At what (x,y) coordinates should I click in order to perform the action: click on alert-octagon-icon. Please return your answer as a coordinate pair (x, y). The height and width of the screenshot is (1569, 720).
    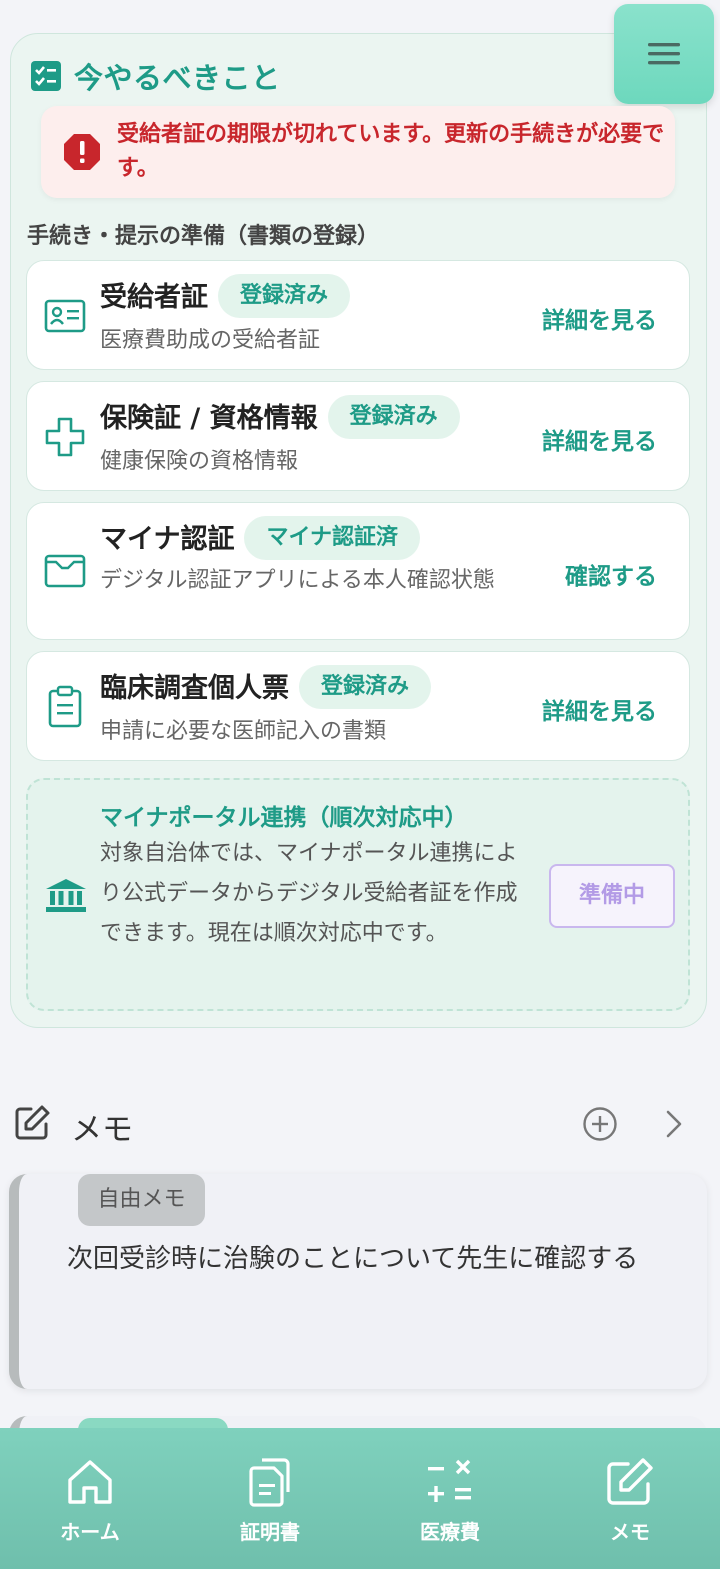
    Looking at the image, I should click on (82, 152).